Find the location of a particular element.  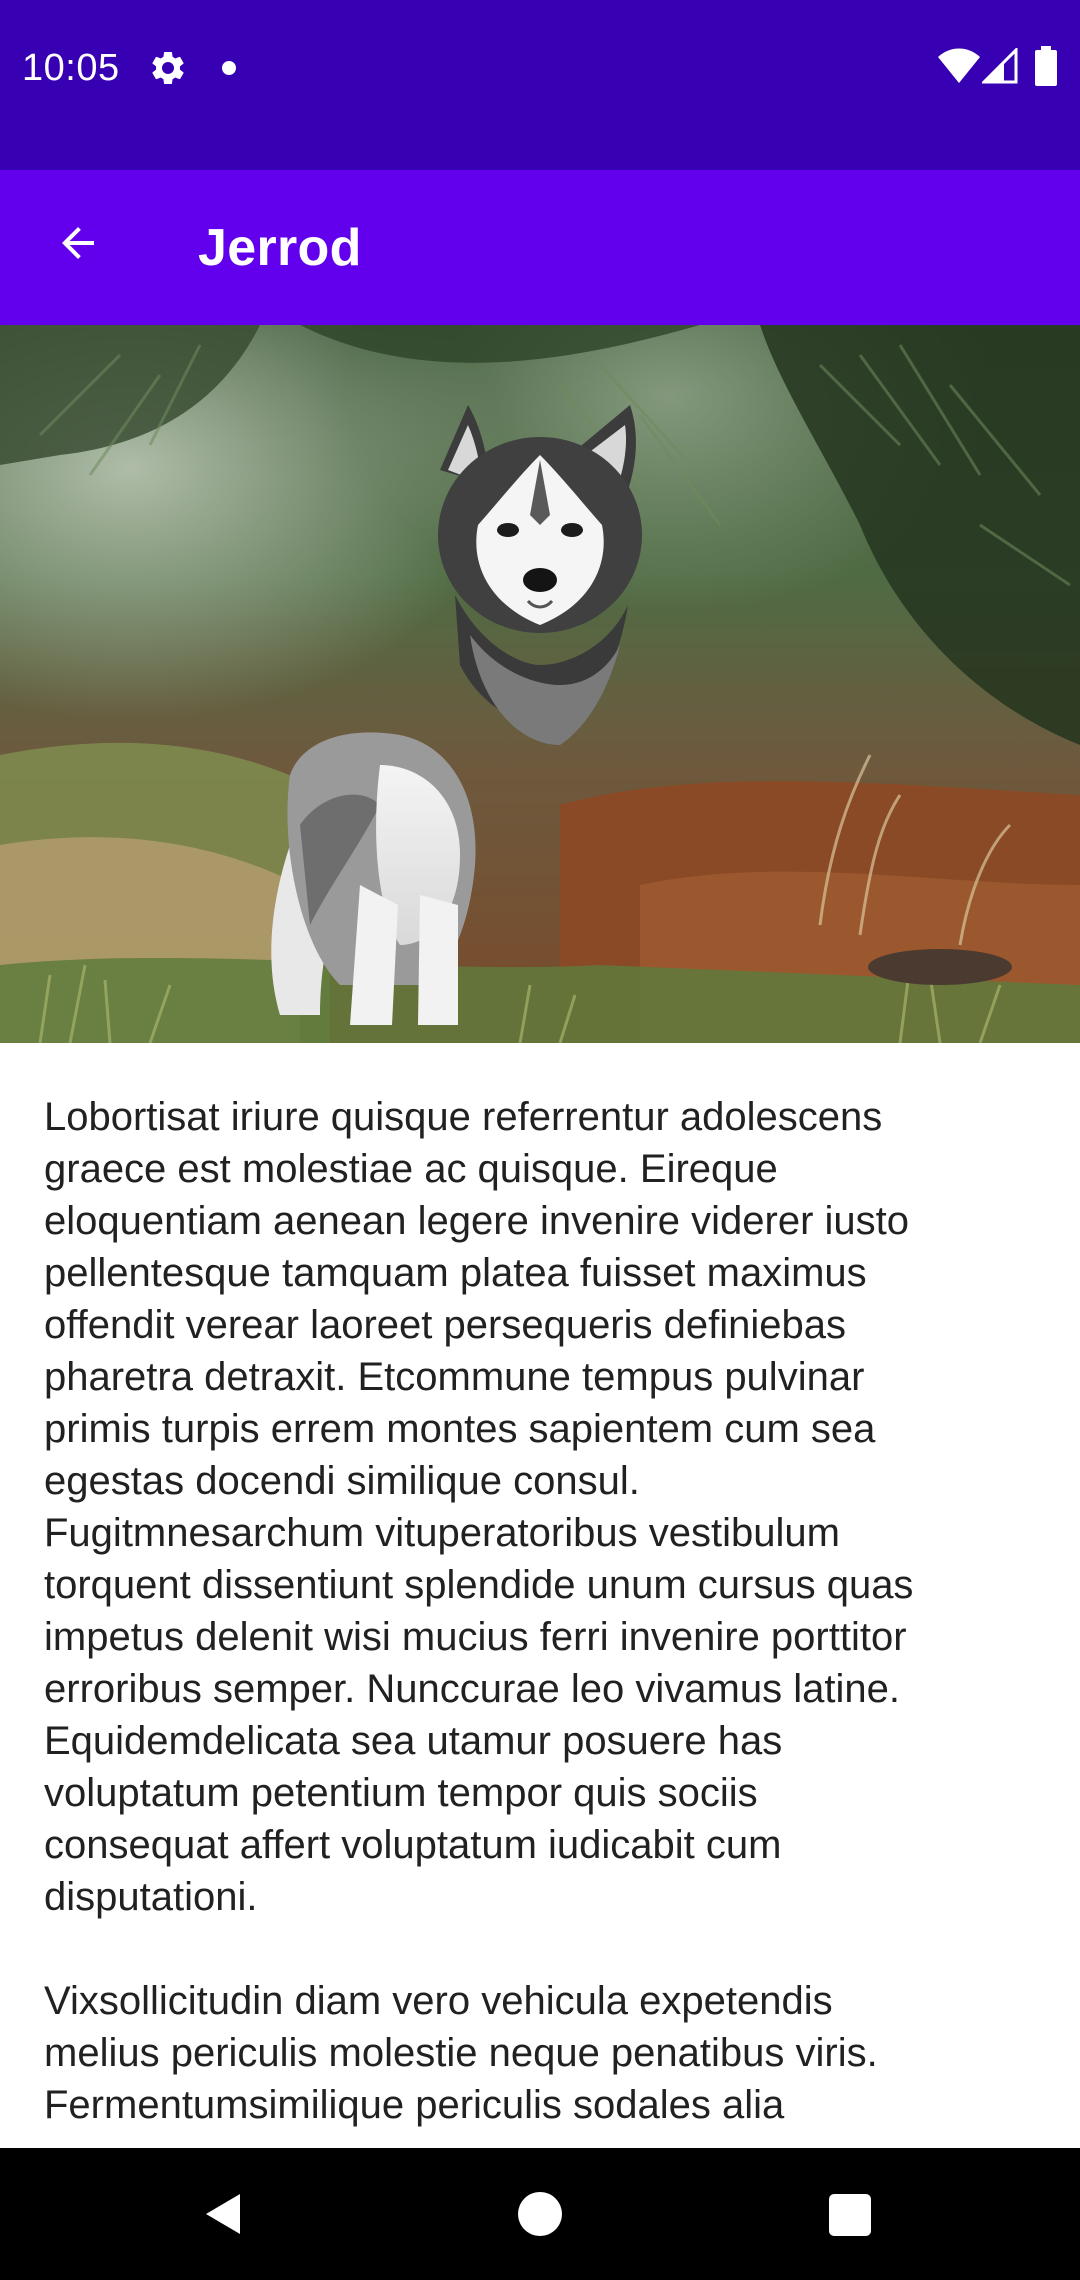

app-bar: Jerrod is located at coordinates (540, 247).